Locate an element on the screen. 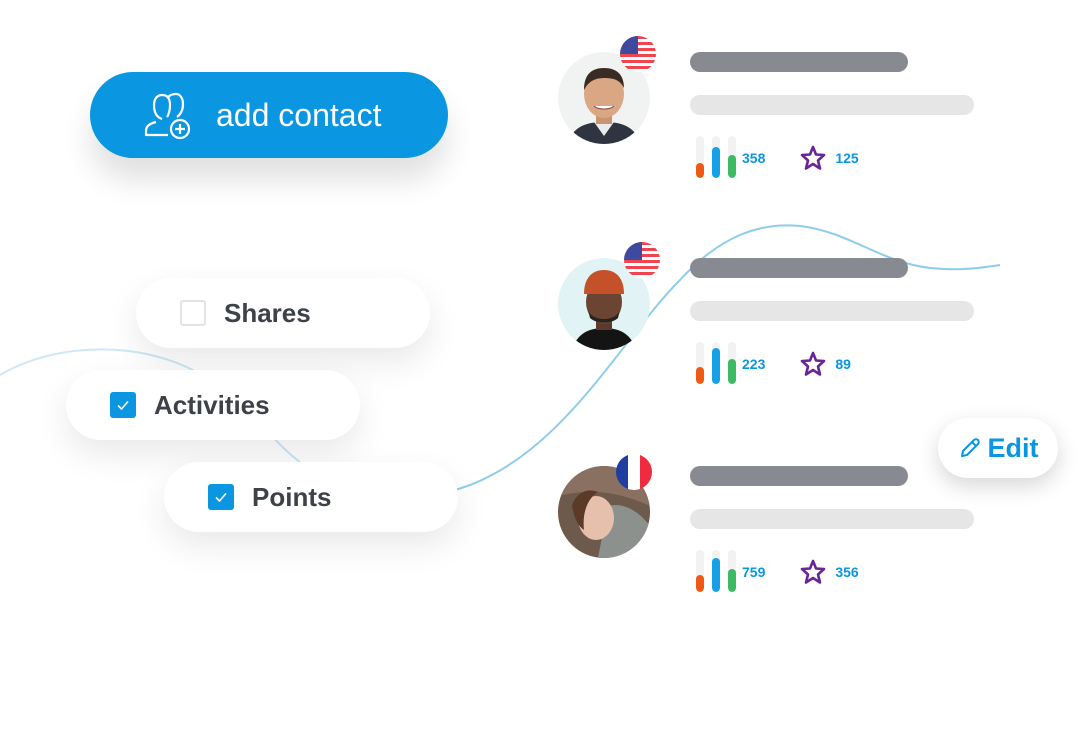 The width and height of the screenshot is (1080, 740). contact-stats: 358 125 is located at coordinates (777, 156).